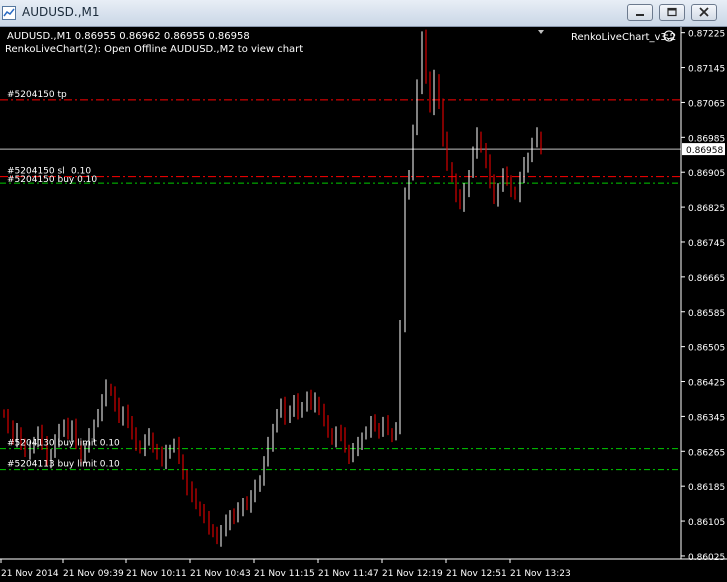  Describe the element at coordinates (706, 314) in the screenshot. I see `price-tick-label: 0.86585` at that location.